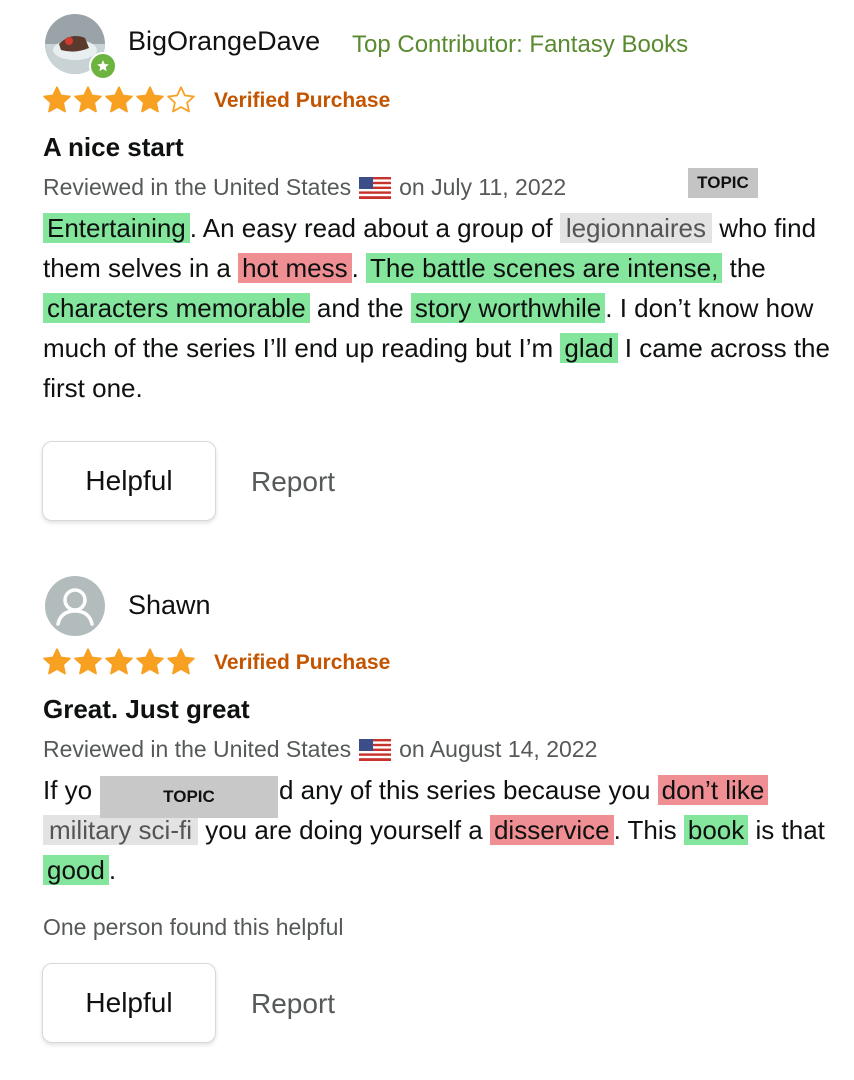 This screenshot has width=854, height=1080. Describe the element at coordinates (76, 870) in the screenshot. I see `positive-highlight: good` at that location.